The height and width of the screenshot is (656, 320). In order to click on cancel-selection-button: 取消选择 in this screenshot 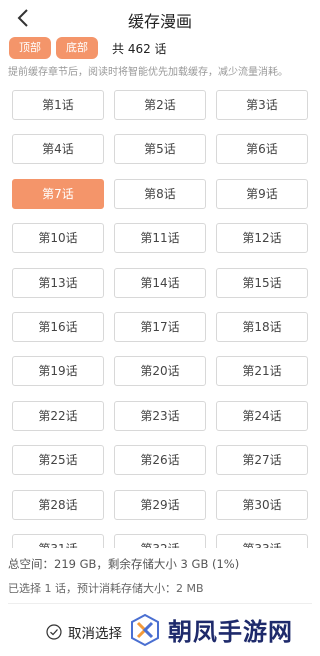, I will do `click(84, 632)`.